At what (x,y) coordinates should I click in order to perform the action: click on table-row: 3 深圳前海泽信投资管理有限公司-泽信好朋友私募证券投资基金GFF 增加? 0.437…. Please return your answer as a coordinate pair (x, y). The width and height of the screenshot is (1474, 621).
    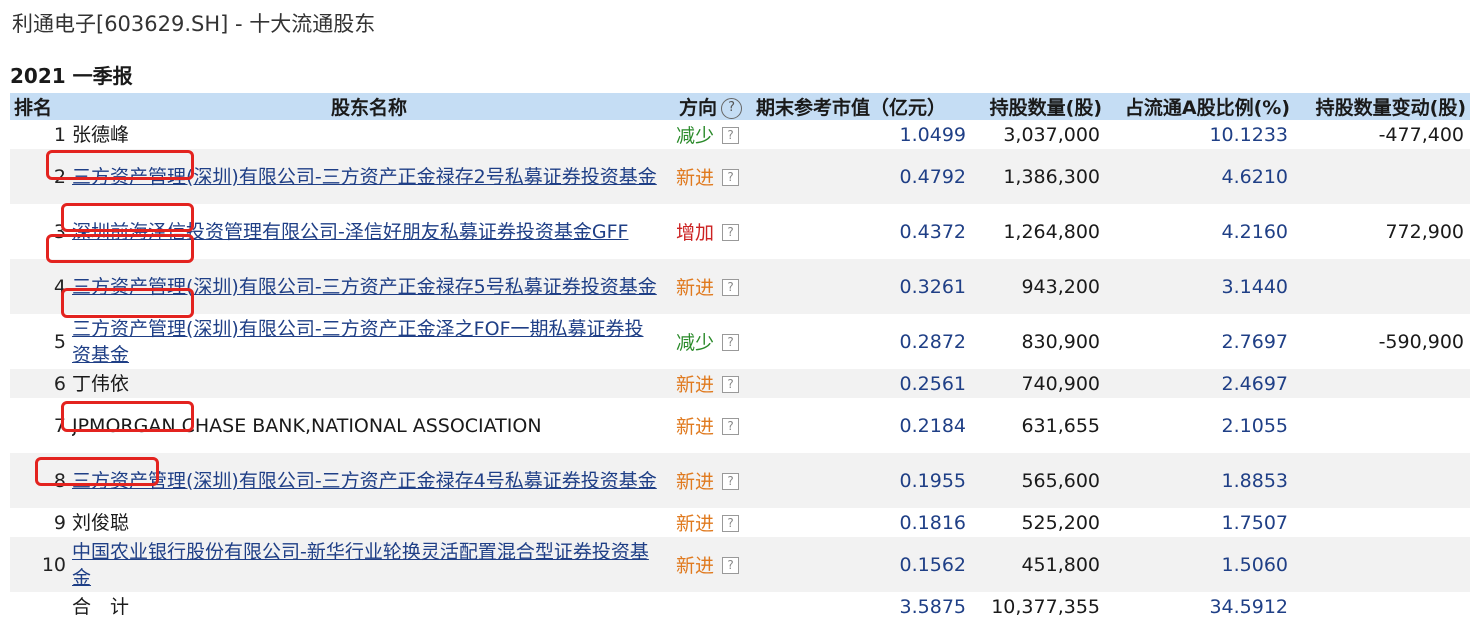
    Looking at the image, I should click on (740, 231).